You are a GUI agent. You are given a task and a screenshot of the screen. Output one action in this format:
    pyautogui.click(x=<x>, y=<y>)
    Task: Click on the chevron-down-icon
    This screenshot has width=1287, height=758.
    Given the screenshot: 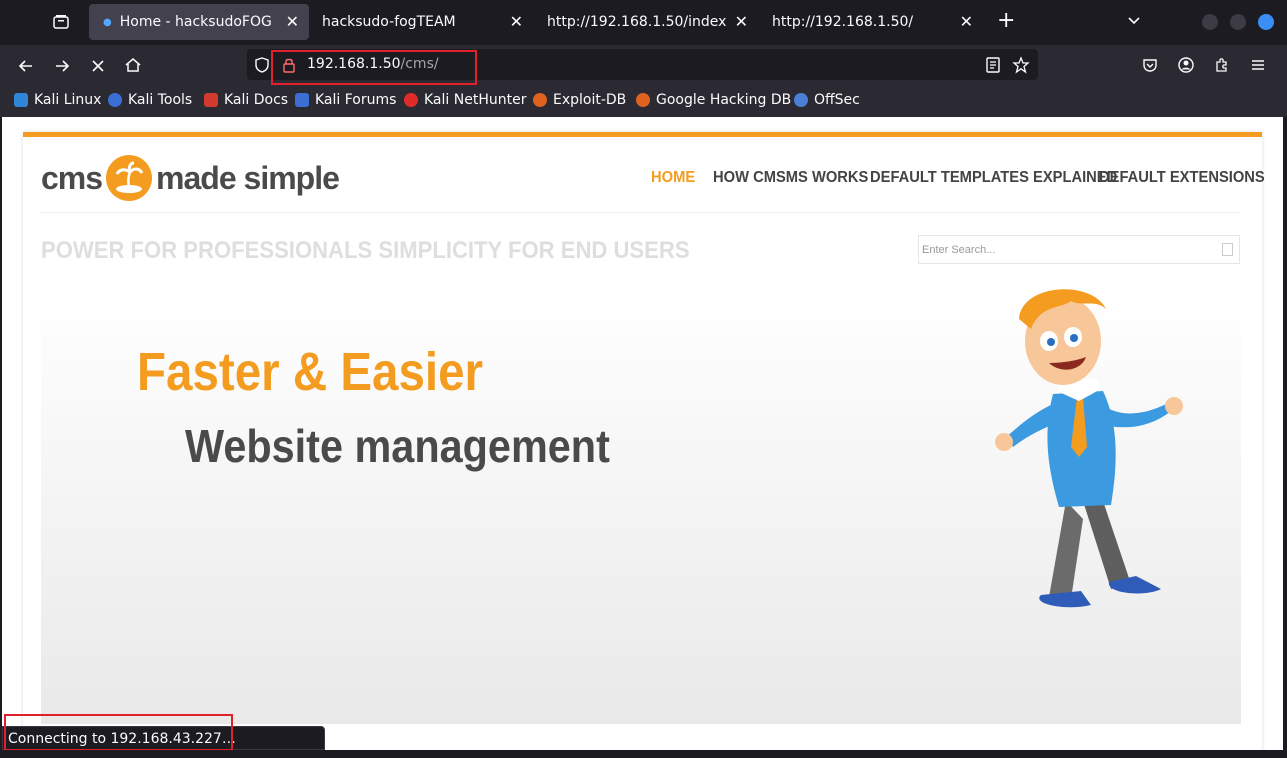 What is the action you would take?
    pyautogui.click(x=1134, y=22)
    